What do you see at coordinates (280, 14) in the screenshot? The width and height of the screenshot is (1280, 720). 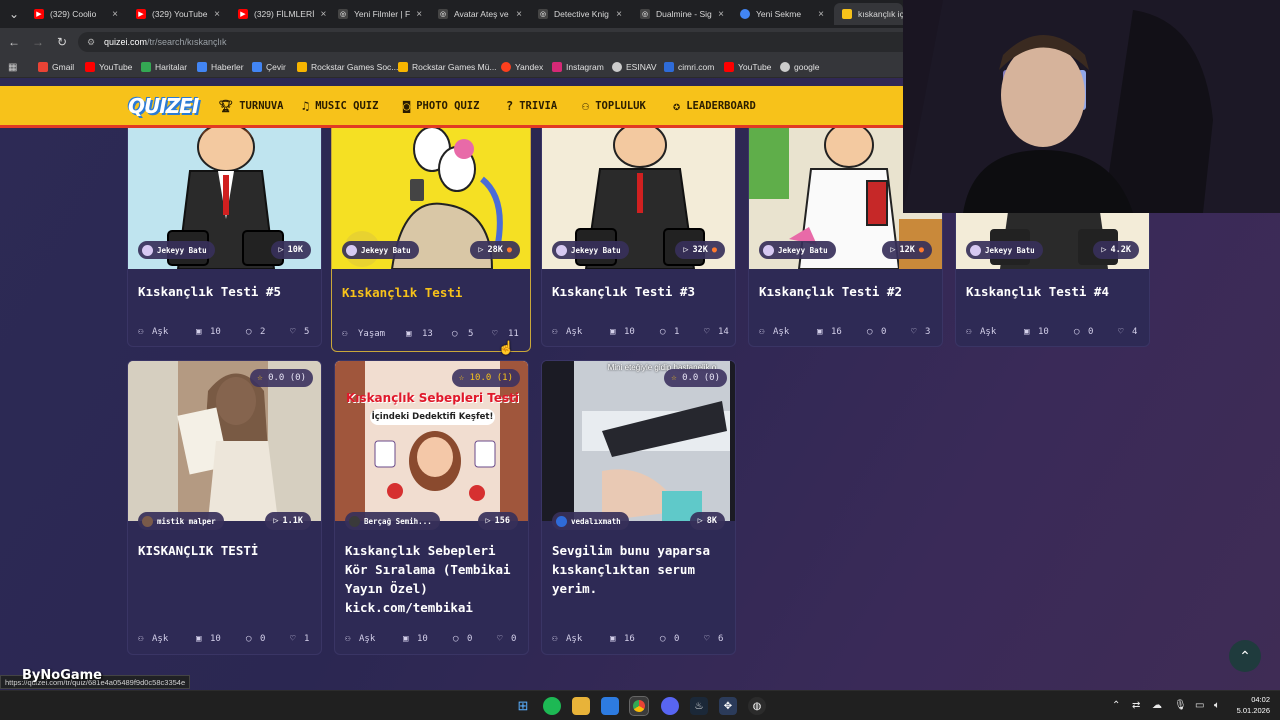 I see `tab-2: ▶ (329) FİLMLERİ ×` at bounding box center [280, 14].